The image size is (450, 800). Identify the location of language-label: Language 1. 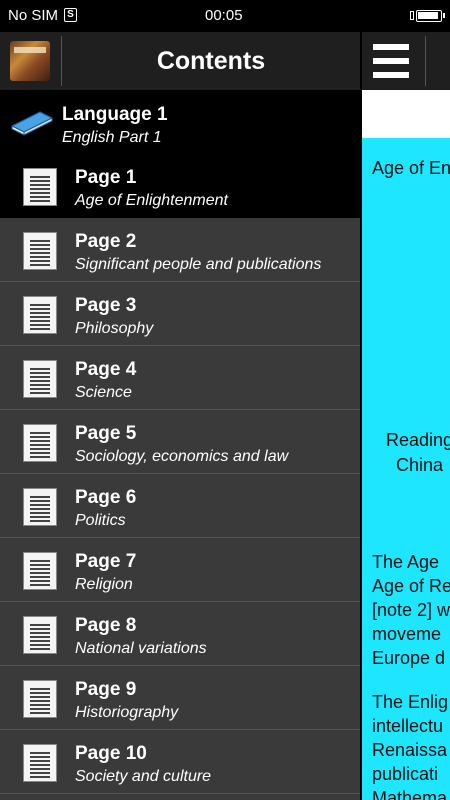
(115, 114).